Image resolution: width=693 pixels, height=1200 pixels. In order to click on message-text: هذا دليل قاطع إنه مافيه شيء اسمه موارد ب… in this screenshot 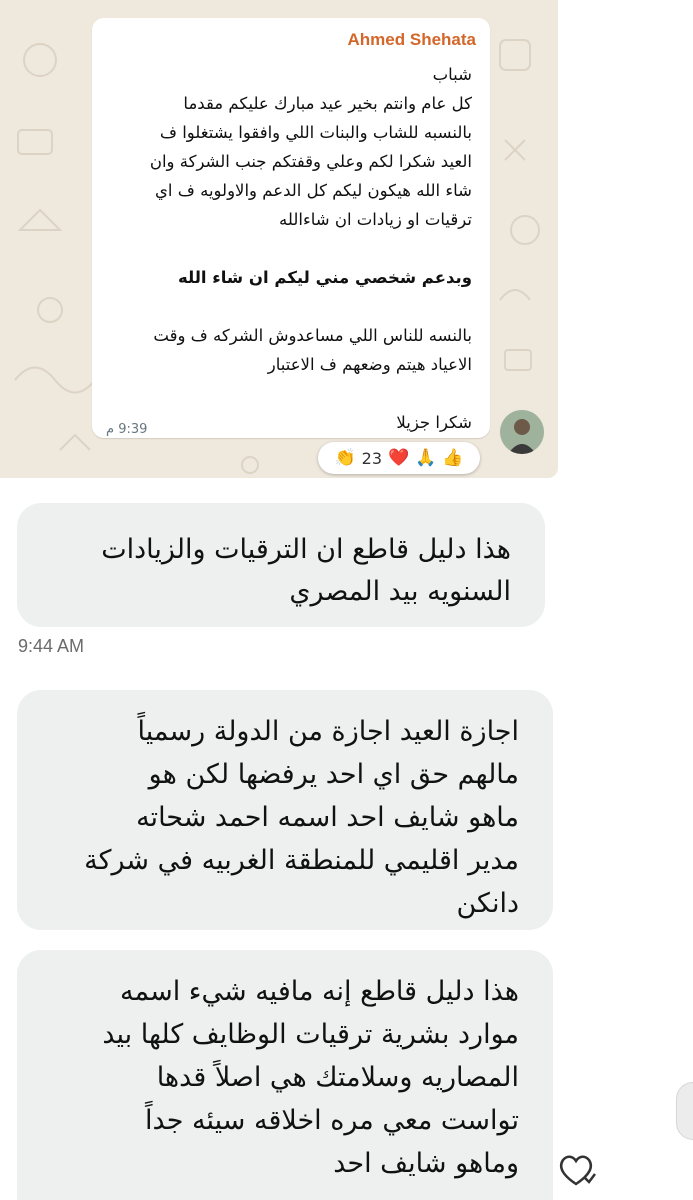, I will do `click(310, 1077)`.